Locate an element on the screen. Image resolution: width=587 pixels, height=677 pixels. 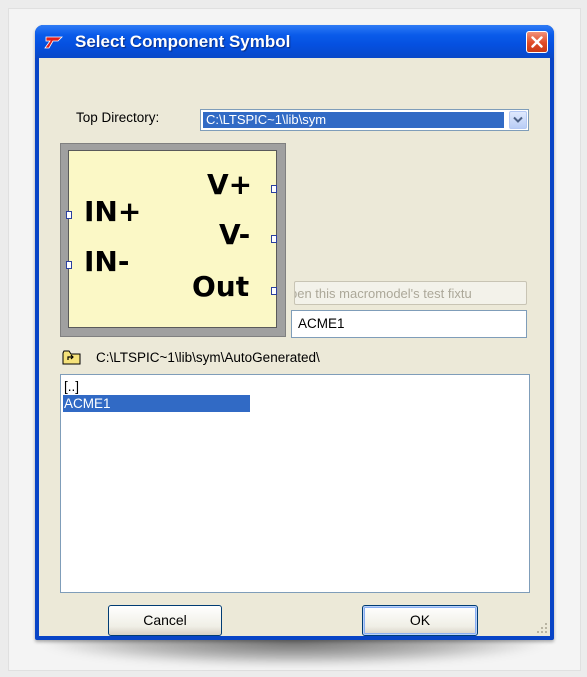
pin-label-v-minus: V- is located at coordinates (235, 234).